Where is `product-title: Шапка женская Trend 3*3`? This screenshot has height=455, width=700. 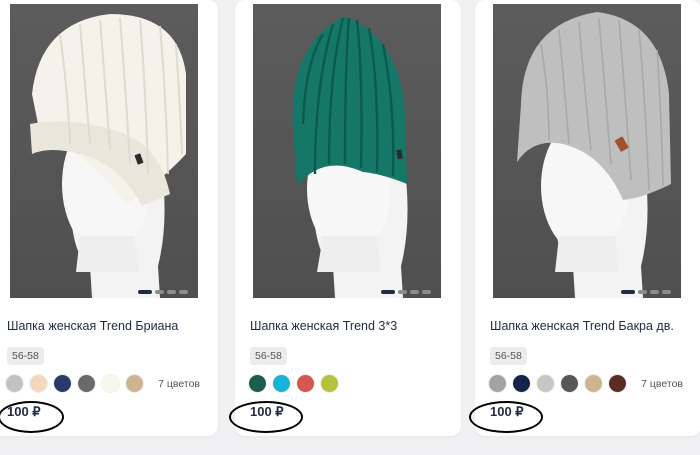
product-title: Шапка женская Trend 3*3 is located at coordinates (351, 326).